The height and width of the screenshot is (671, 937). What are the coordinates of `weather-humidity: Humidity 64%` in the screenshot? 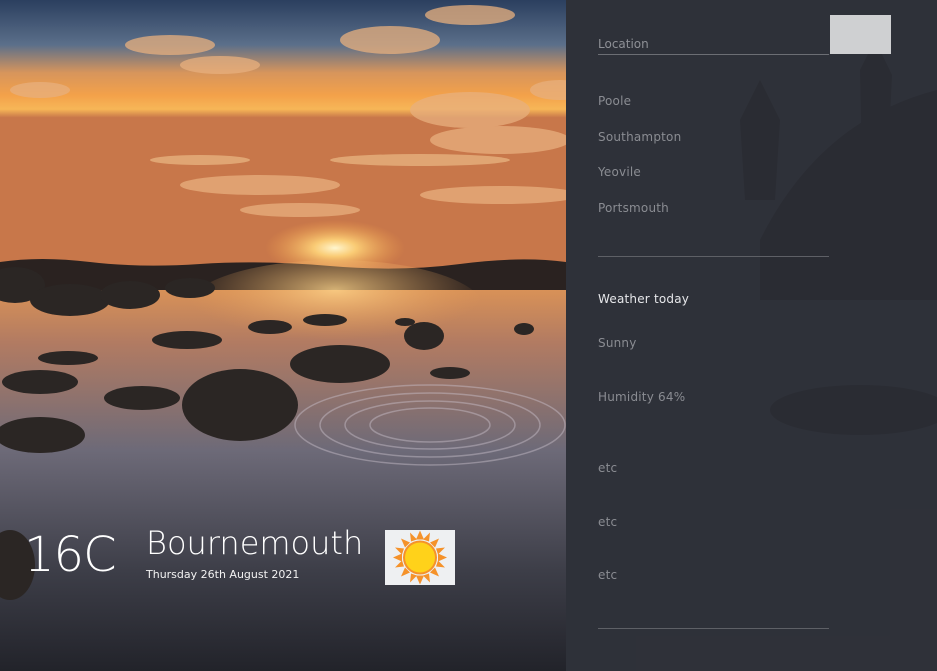 It's located at (642, 397).